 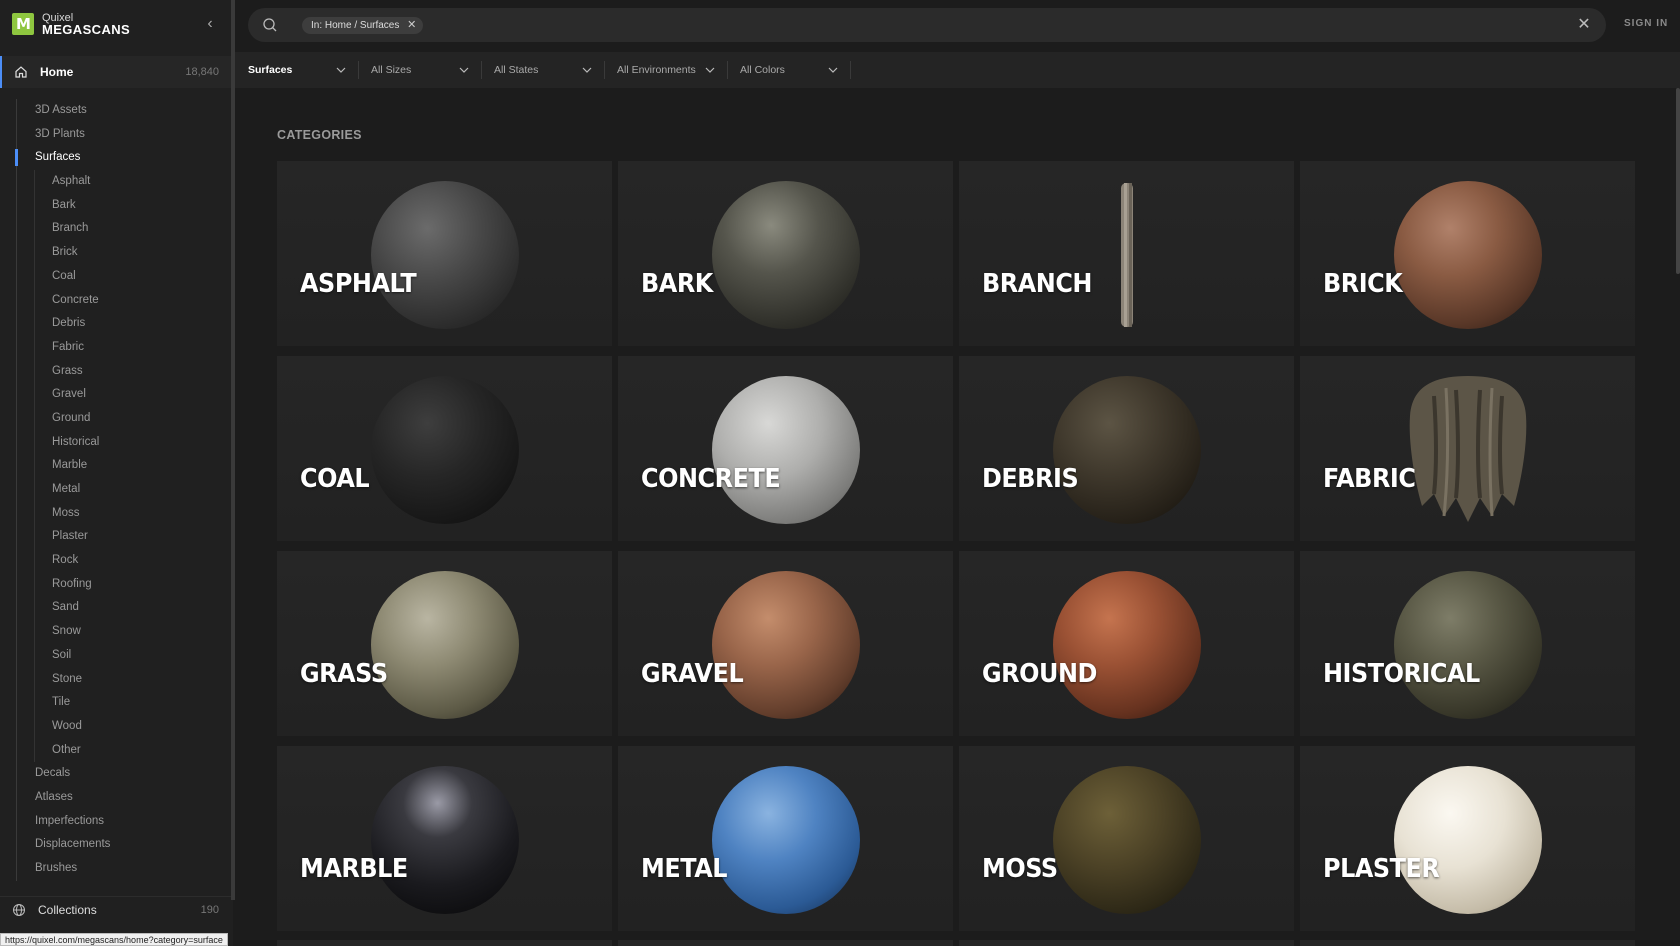 I want to click on sidebar-item-soil: Soil, so click(x=133, y=656).